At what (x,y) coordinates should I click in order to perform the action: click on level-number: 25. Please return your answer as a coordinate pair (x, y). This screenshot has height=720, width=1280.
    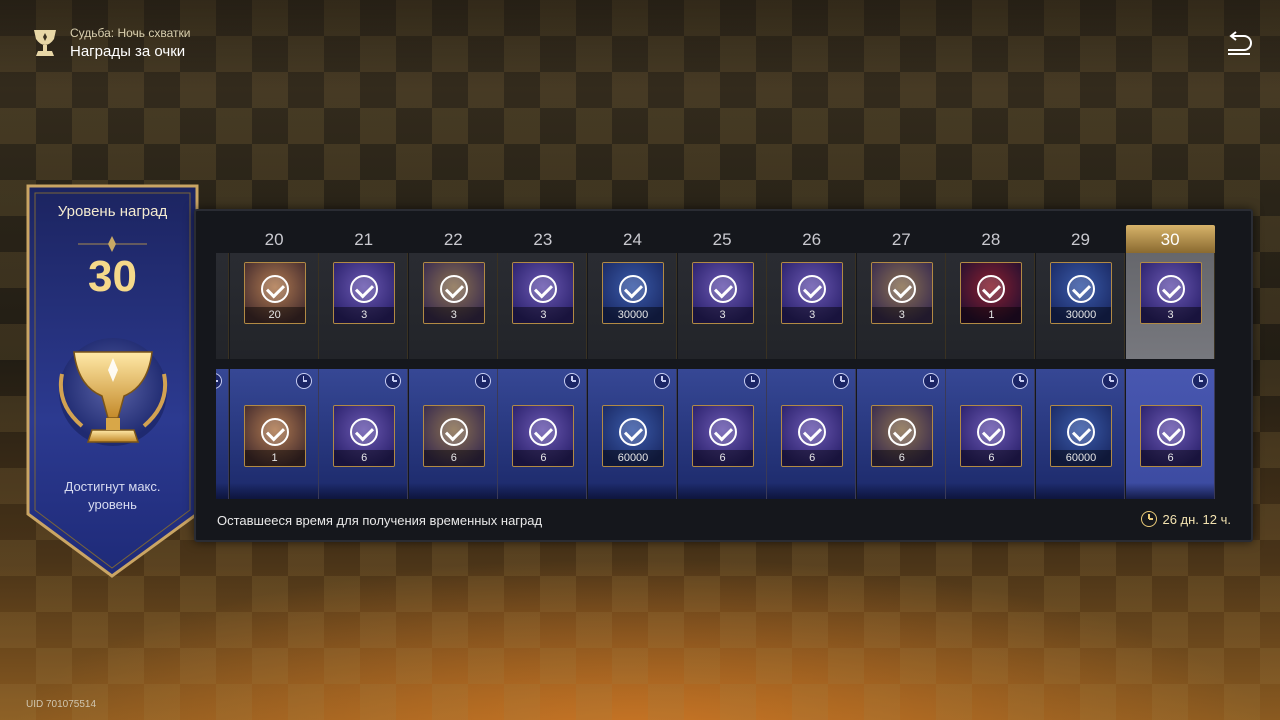
    Looking at the image, I should click on (722, 239).